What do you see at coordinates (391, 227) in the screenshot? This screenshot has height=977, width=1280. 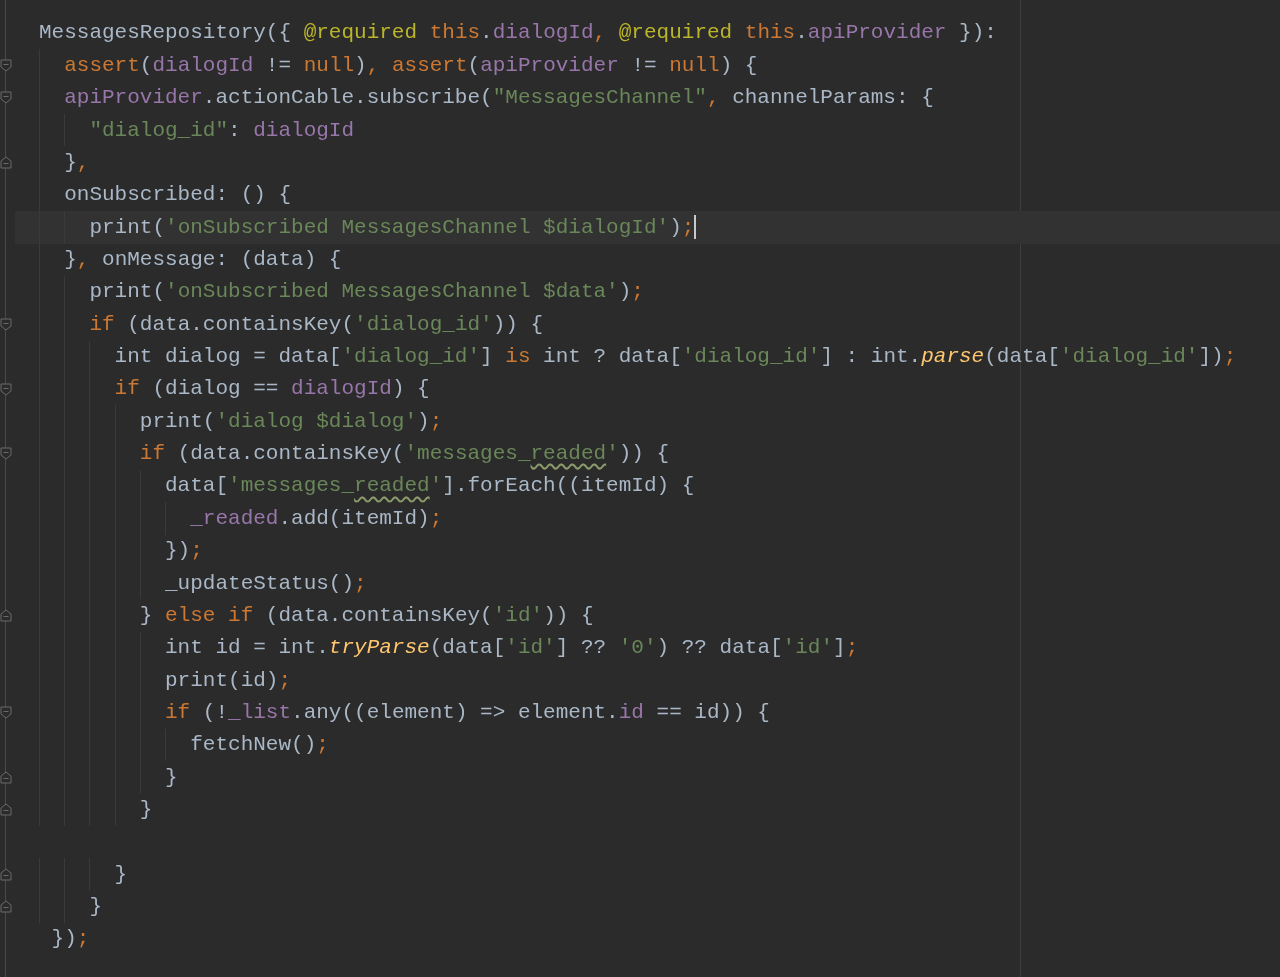 I see `code-line: print('onSubscribed MessagesChannel $dialogId');` at bounding box center [391, 227].